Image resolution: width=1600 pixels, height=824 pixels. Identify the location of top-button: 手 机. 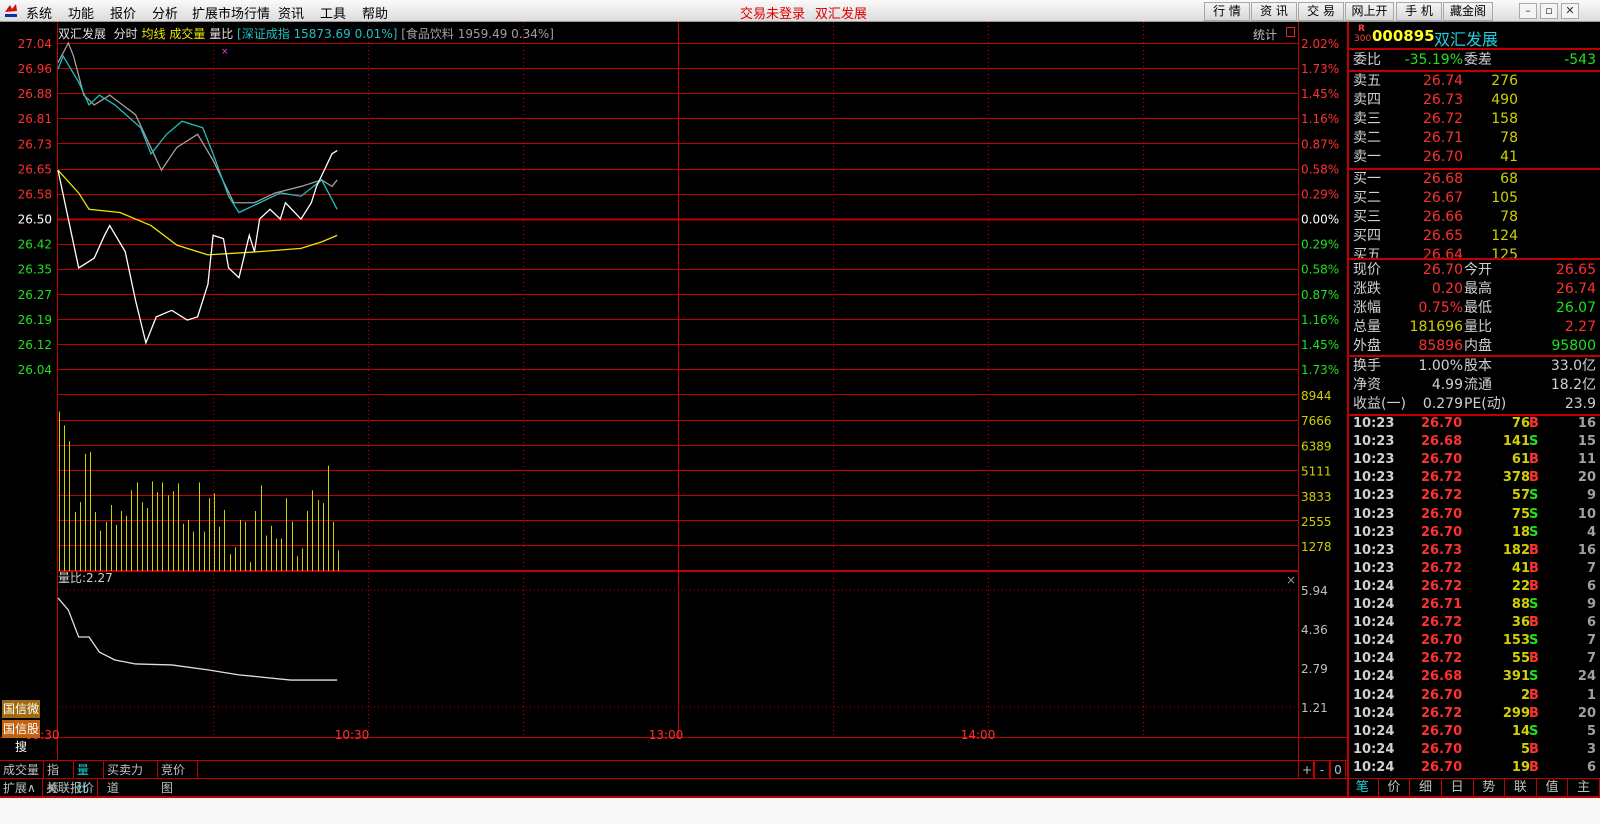
(1419, 11).